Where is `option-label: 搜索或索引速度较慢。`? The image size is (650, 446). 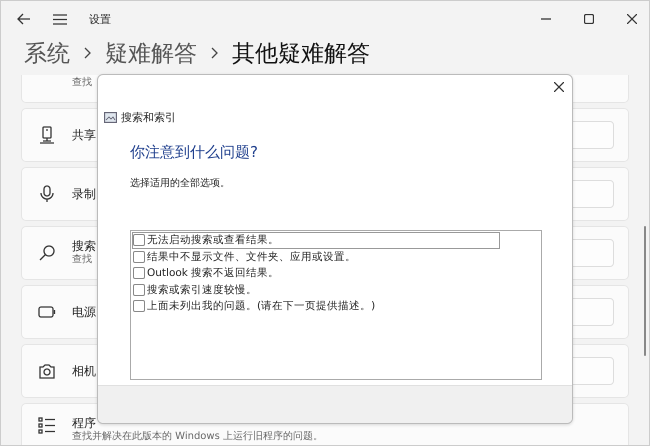 option-label: 搜索或索引速度较慢。 is located at coordinates (202, 289).